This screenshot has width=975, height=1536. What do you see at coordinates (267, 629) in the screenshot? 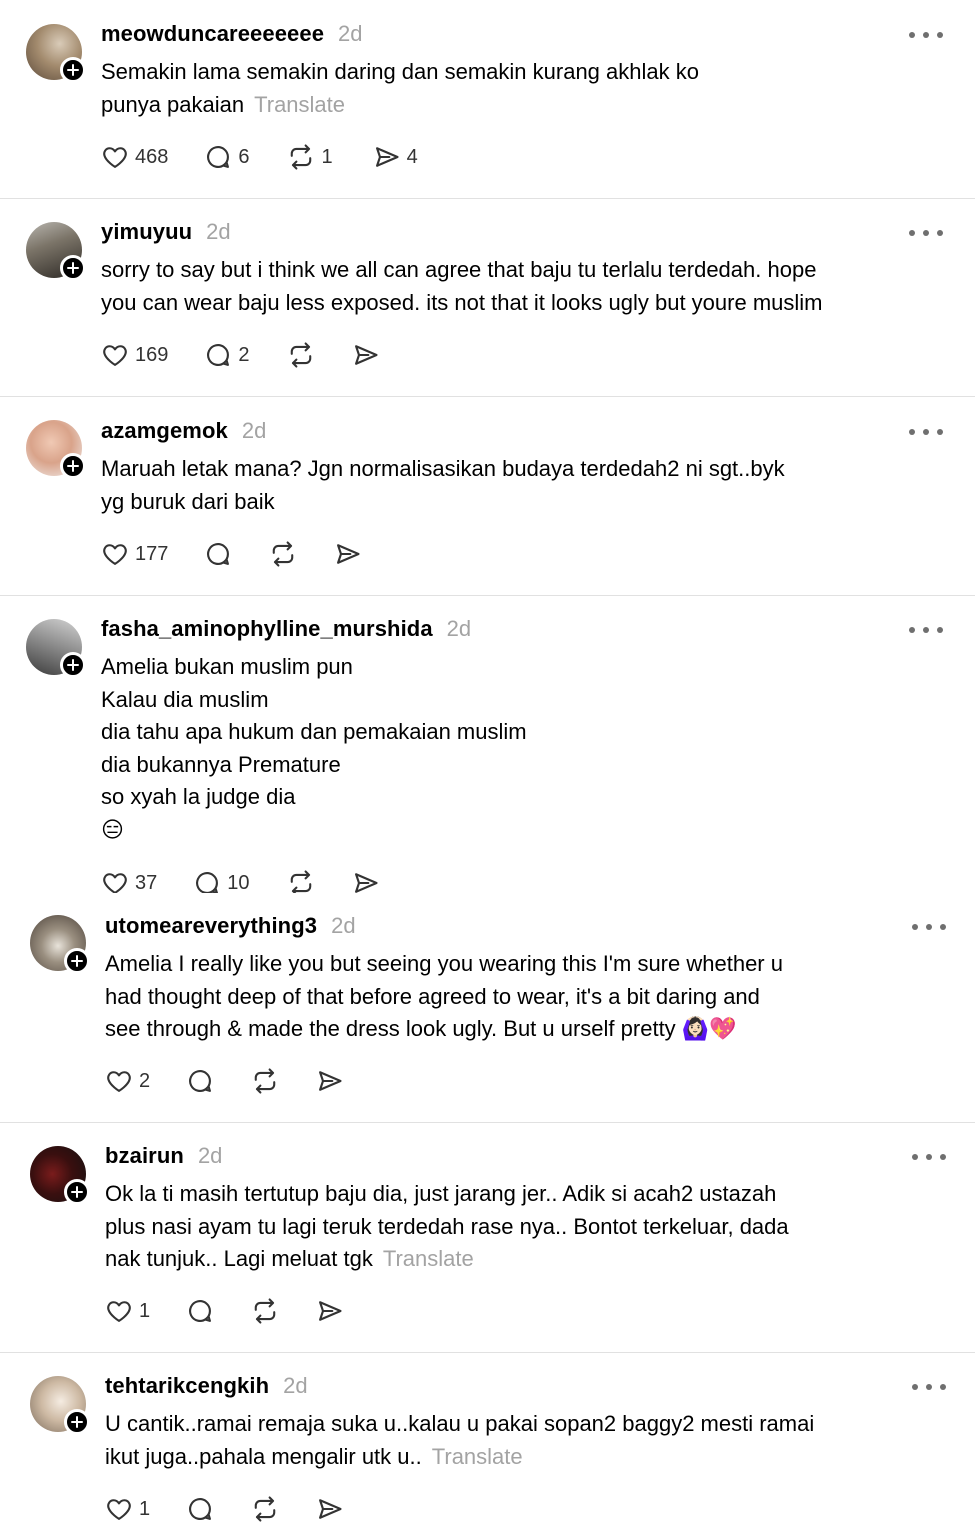
I see `username: fasha_aminophylline_murshida` at bounding box center [267, 629].